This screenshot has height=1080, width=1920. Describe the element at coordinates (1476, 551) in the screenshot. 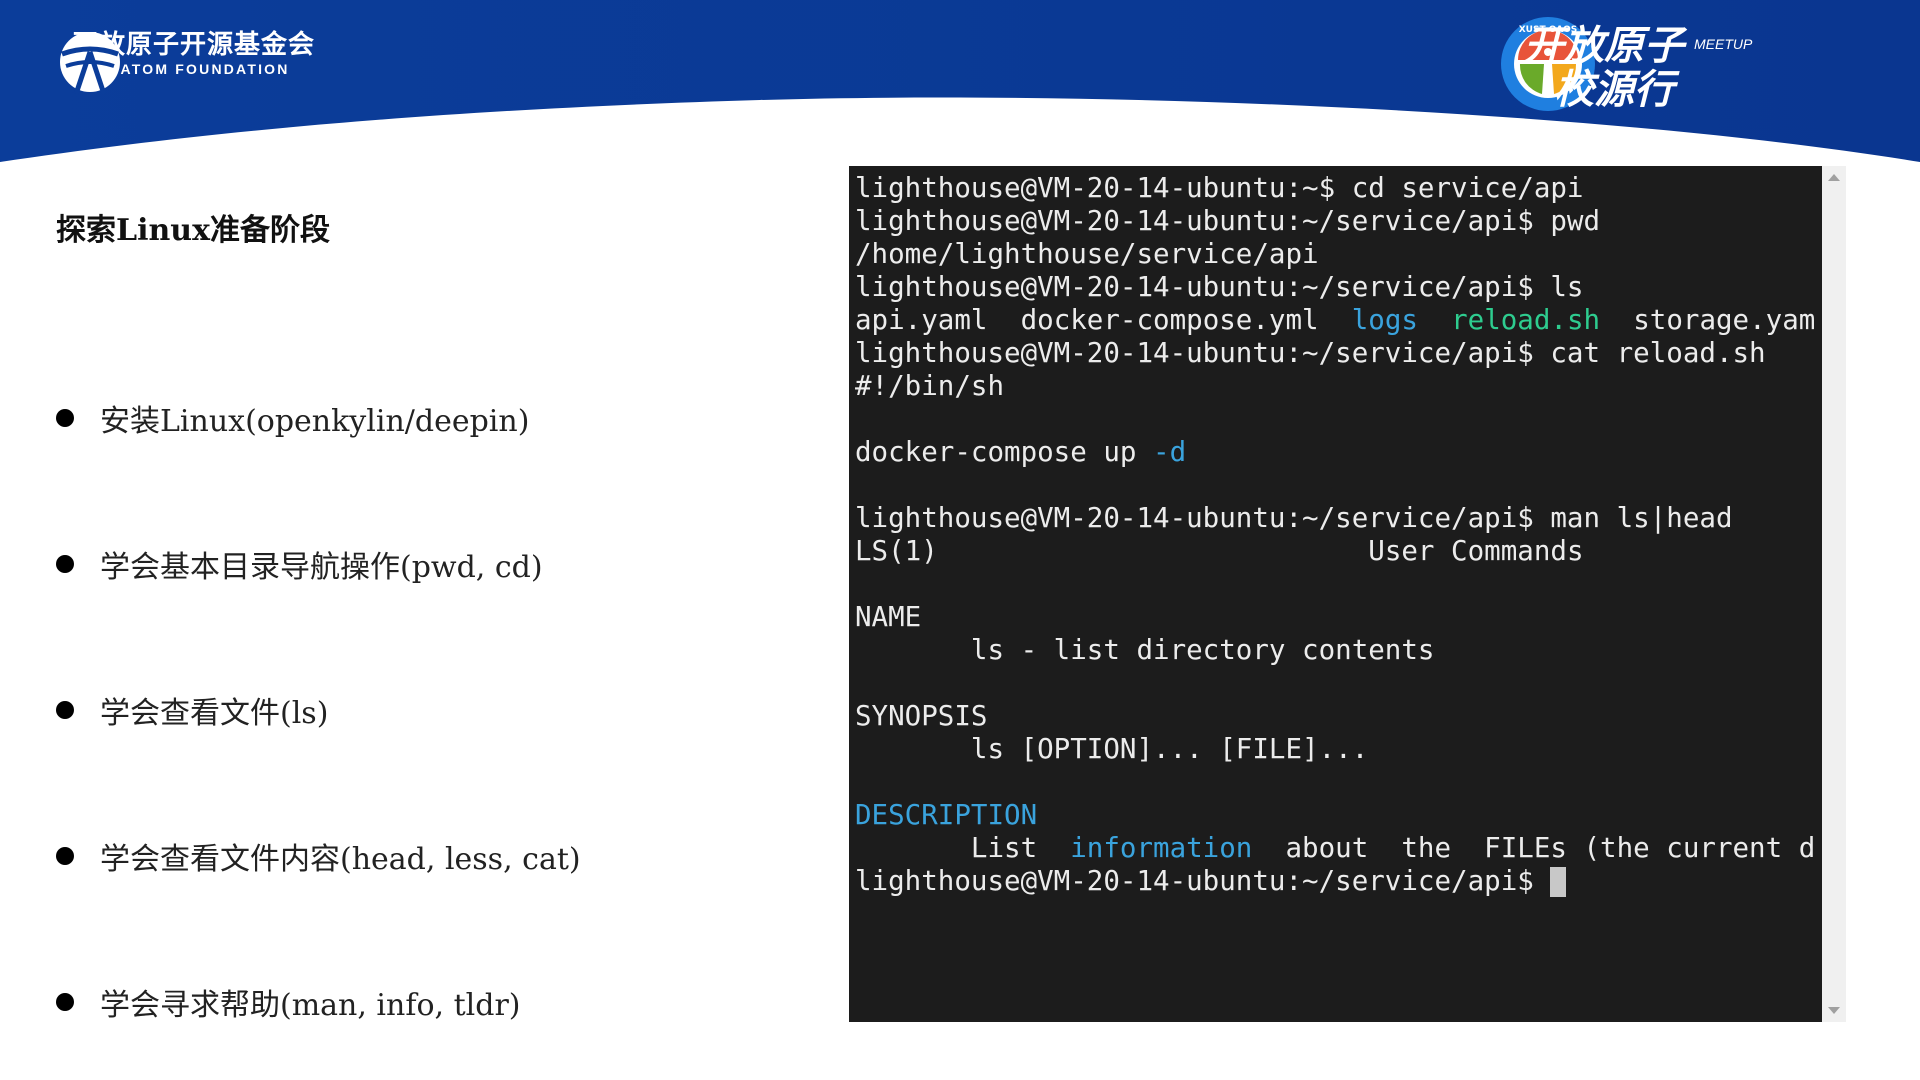

I see `man-header-center: User Commands` at that location.